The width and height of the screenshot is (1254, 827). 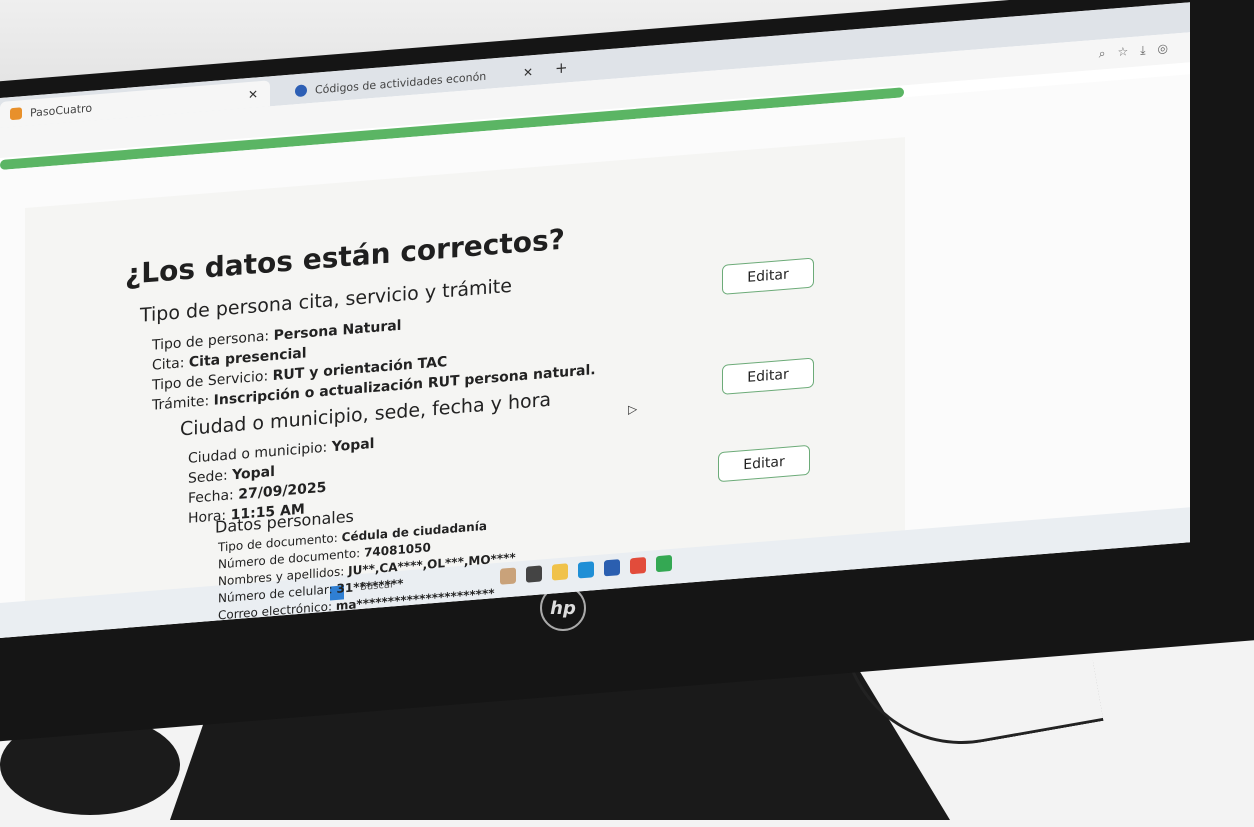 I want to click on mouse-cursor-icon: ▷, so click(x=633, y=409).